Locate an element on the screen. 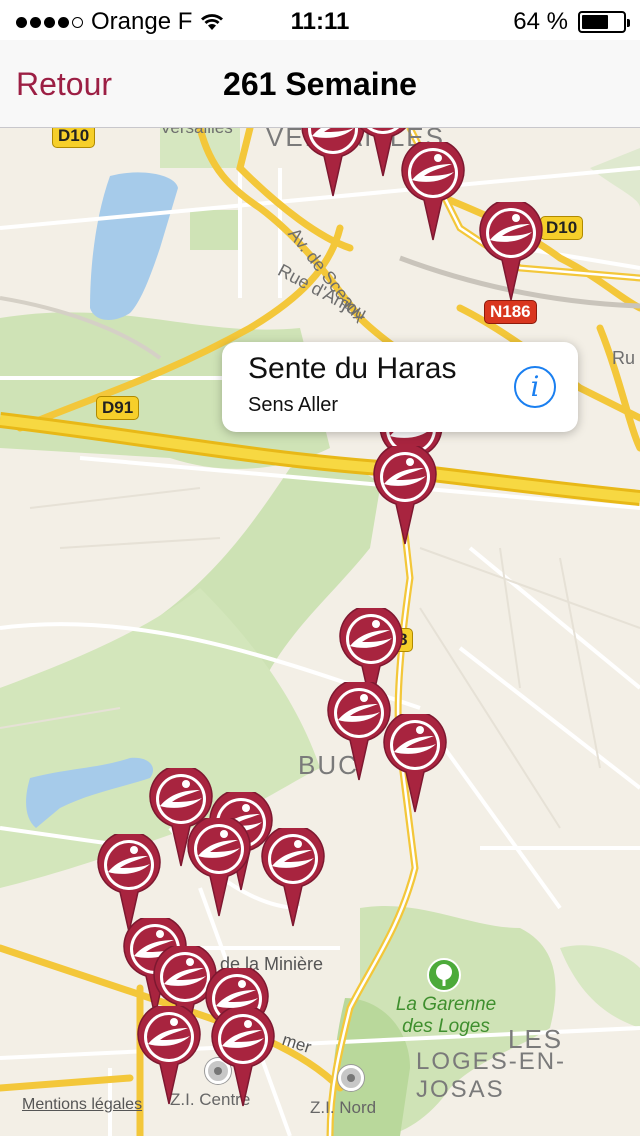  place-versailles-small: Versailles is located at coordinates (196, 133).